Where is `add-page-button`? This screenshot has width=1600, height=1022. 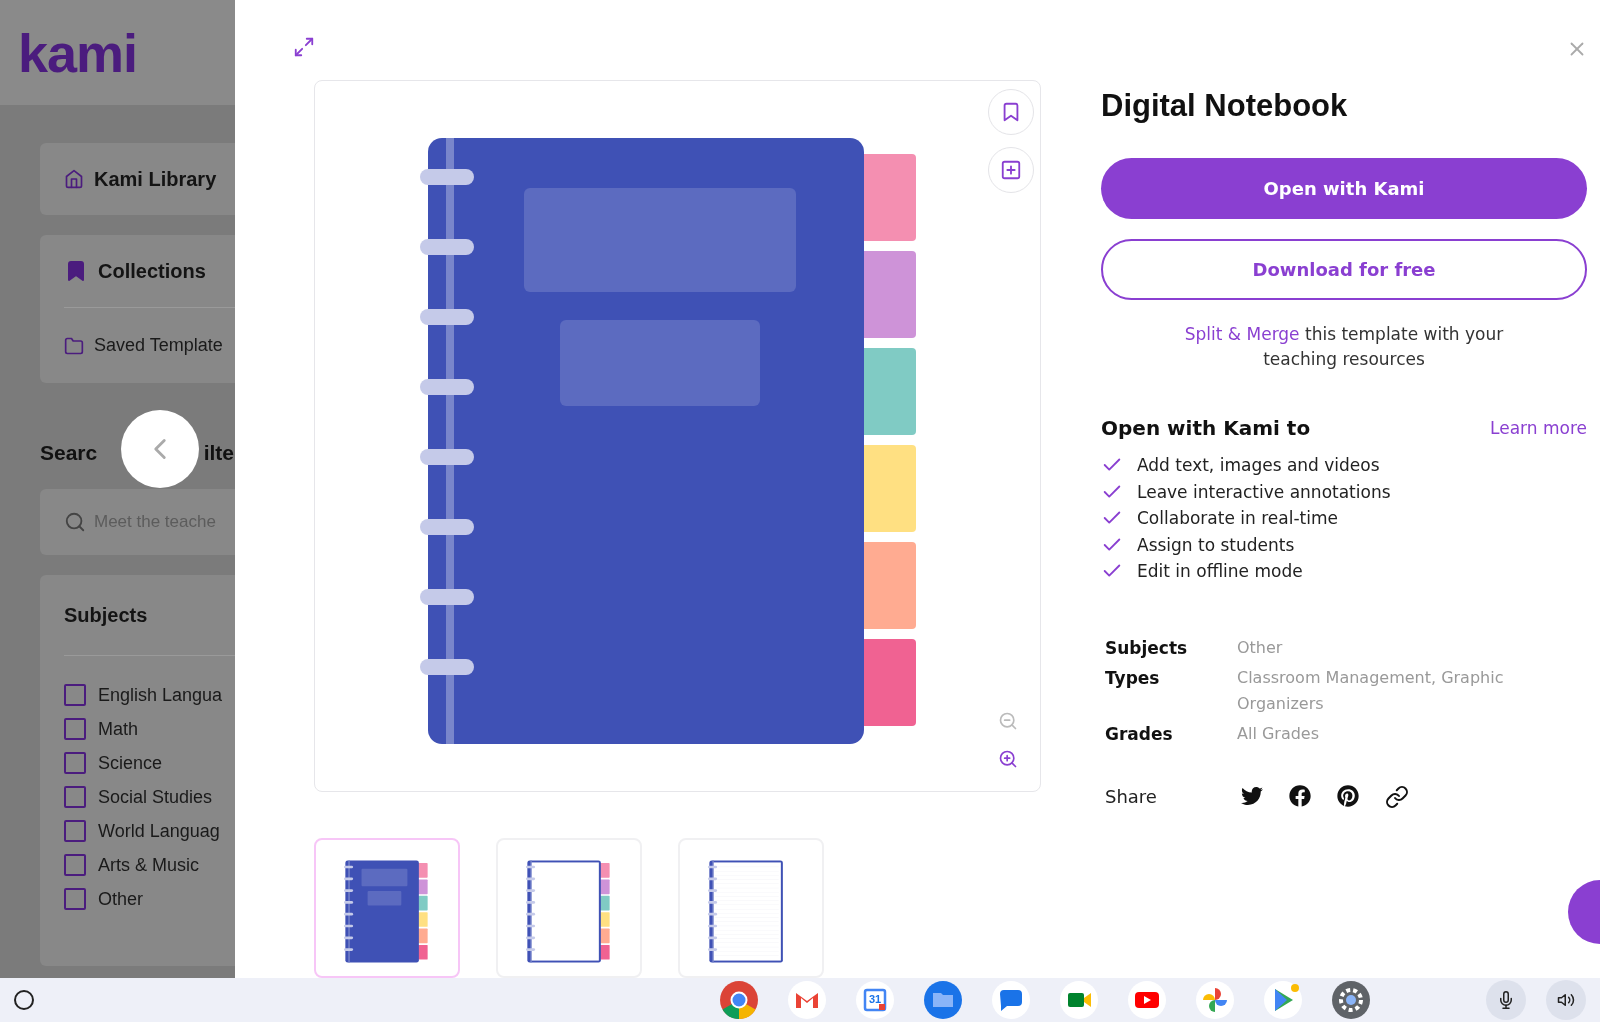 add-page-button is located at coordinates (1011, 170).